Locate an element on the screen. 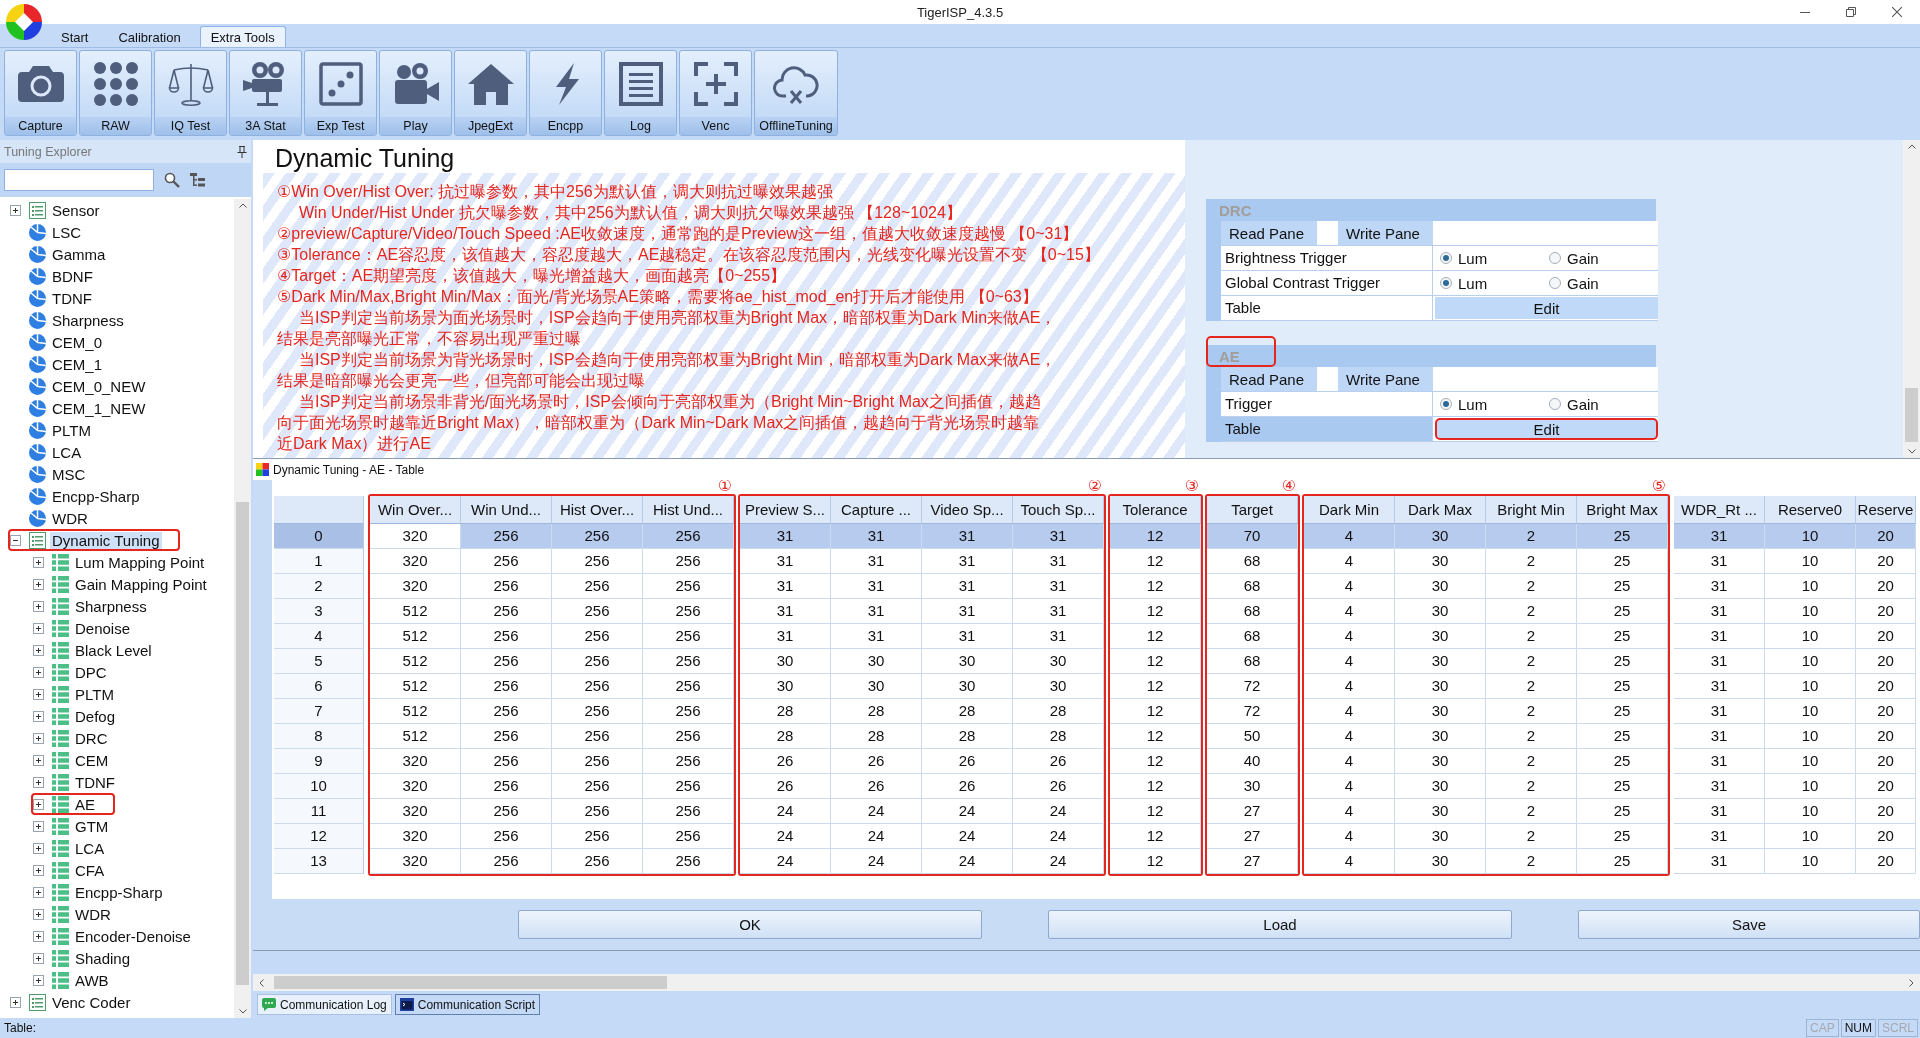 Image resolution: width=1920 pixels, height=1038 pixels. toolbar-button: Capture is located at coordinates (40, 93).